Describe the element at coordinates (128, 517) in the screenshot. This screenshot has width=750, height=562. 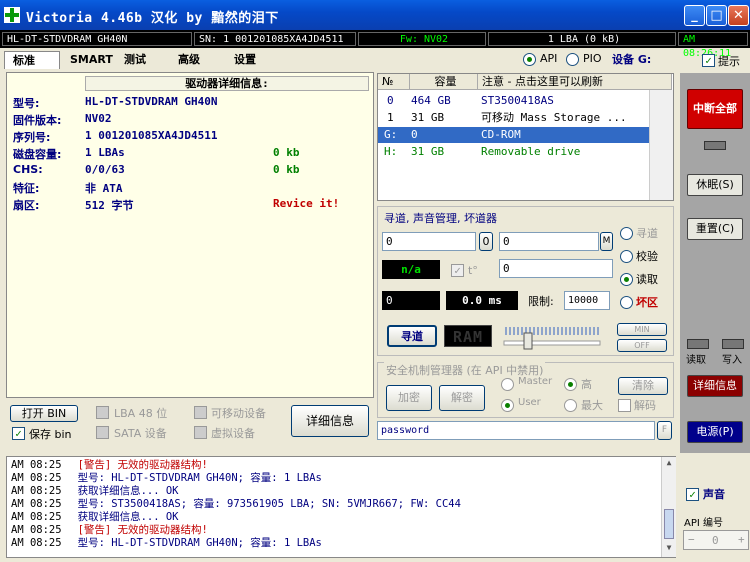
I see `log-message: 获取详细信息... OK` at that location.